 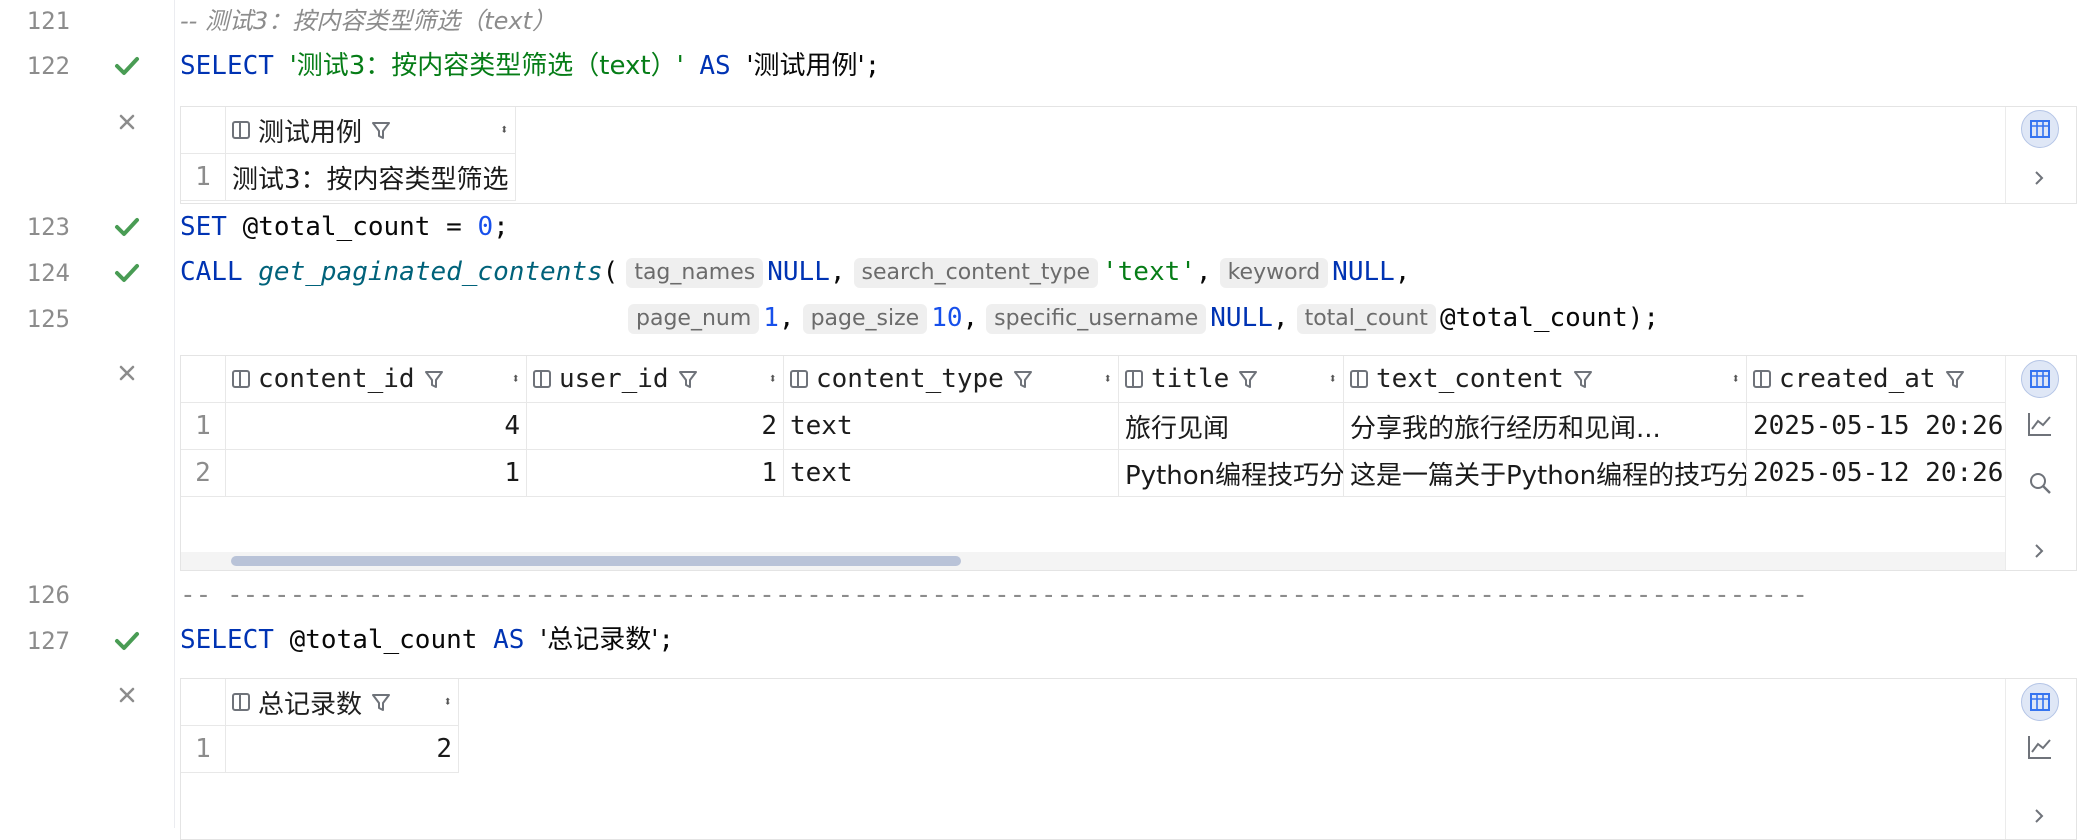 I want to click on table-cell: 2025-05-12 20:26, so click(x=1878, y=473).